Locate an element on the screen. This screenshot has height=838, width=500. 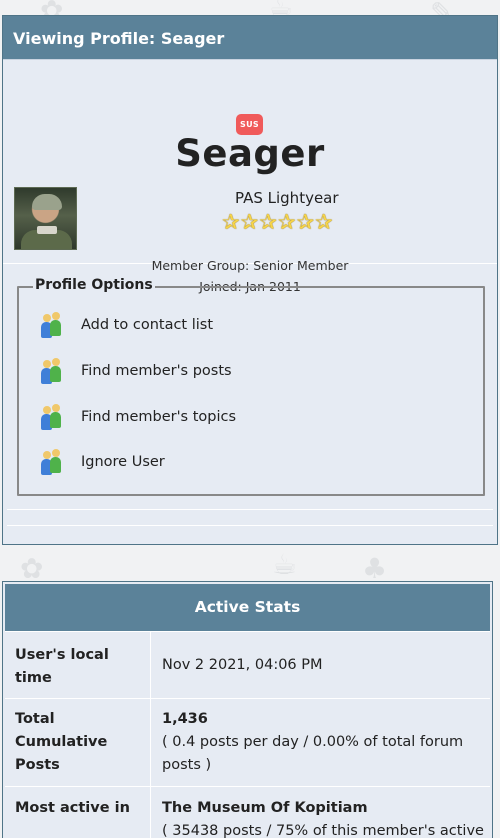
ignore-user-link: Ignore User is located at coordinates (102, 462).